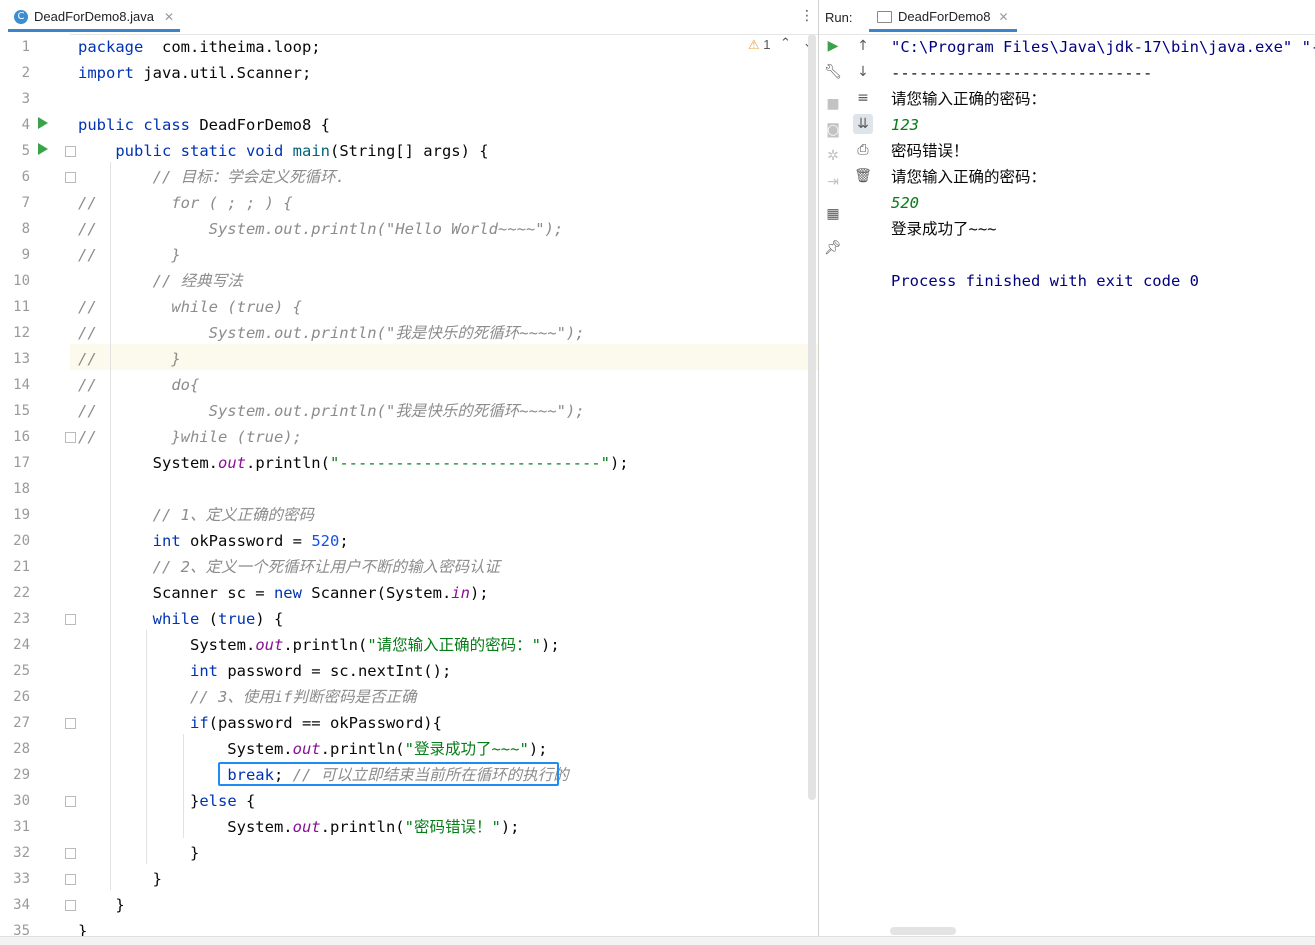 The height and width of the screenshot is (945, 1315). Describe the element at coordinates (833, 104) in the screenshot. I see `stop-icon: ■` at that location.